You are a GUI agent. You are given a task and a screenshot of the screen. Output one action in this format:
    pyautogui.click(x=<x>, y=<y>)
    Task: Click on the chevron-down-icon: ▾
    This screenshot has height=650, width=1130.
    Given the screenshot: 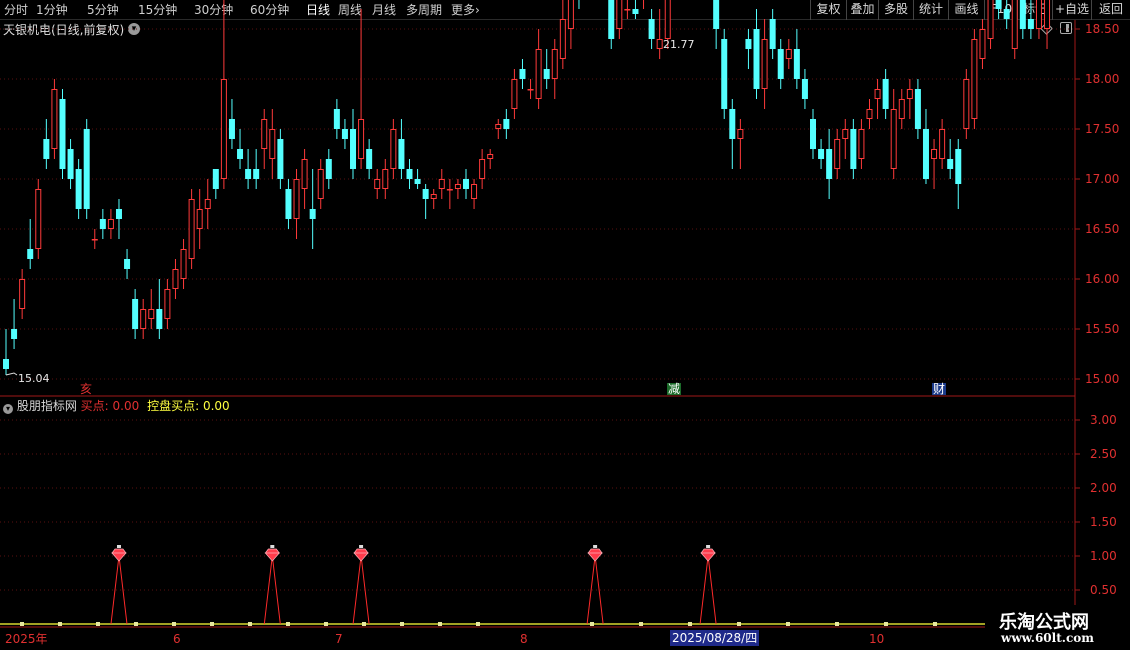 What is the action you would take?
    pyautogui.click(x=8, y=409)
    